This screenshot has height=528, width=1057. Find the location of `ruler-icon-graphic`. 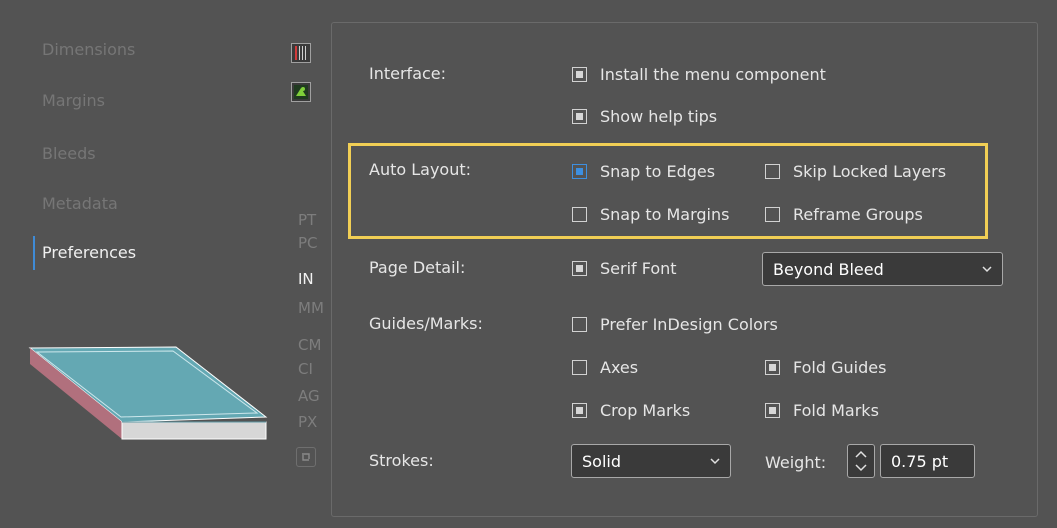

ruler-icon-graphic is located at coordinates (300, 53).